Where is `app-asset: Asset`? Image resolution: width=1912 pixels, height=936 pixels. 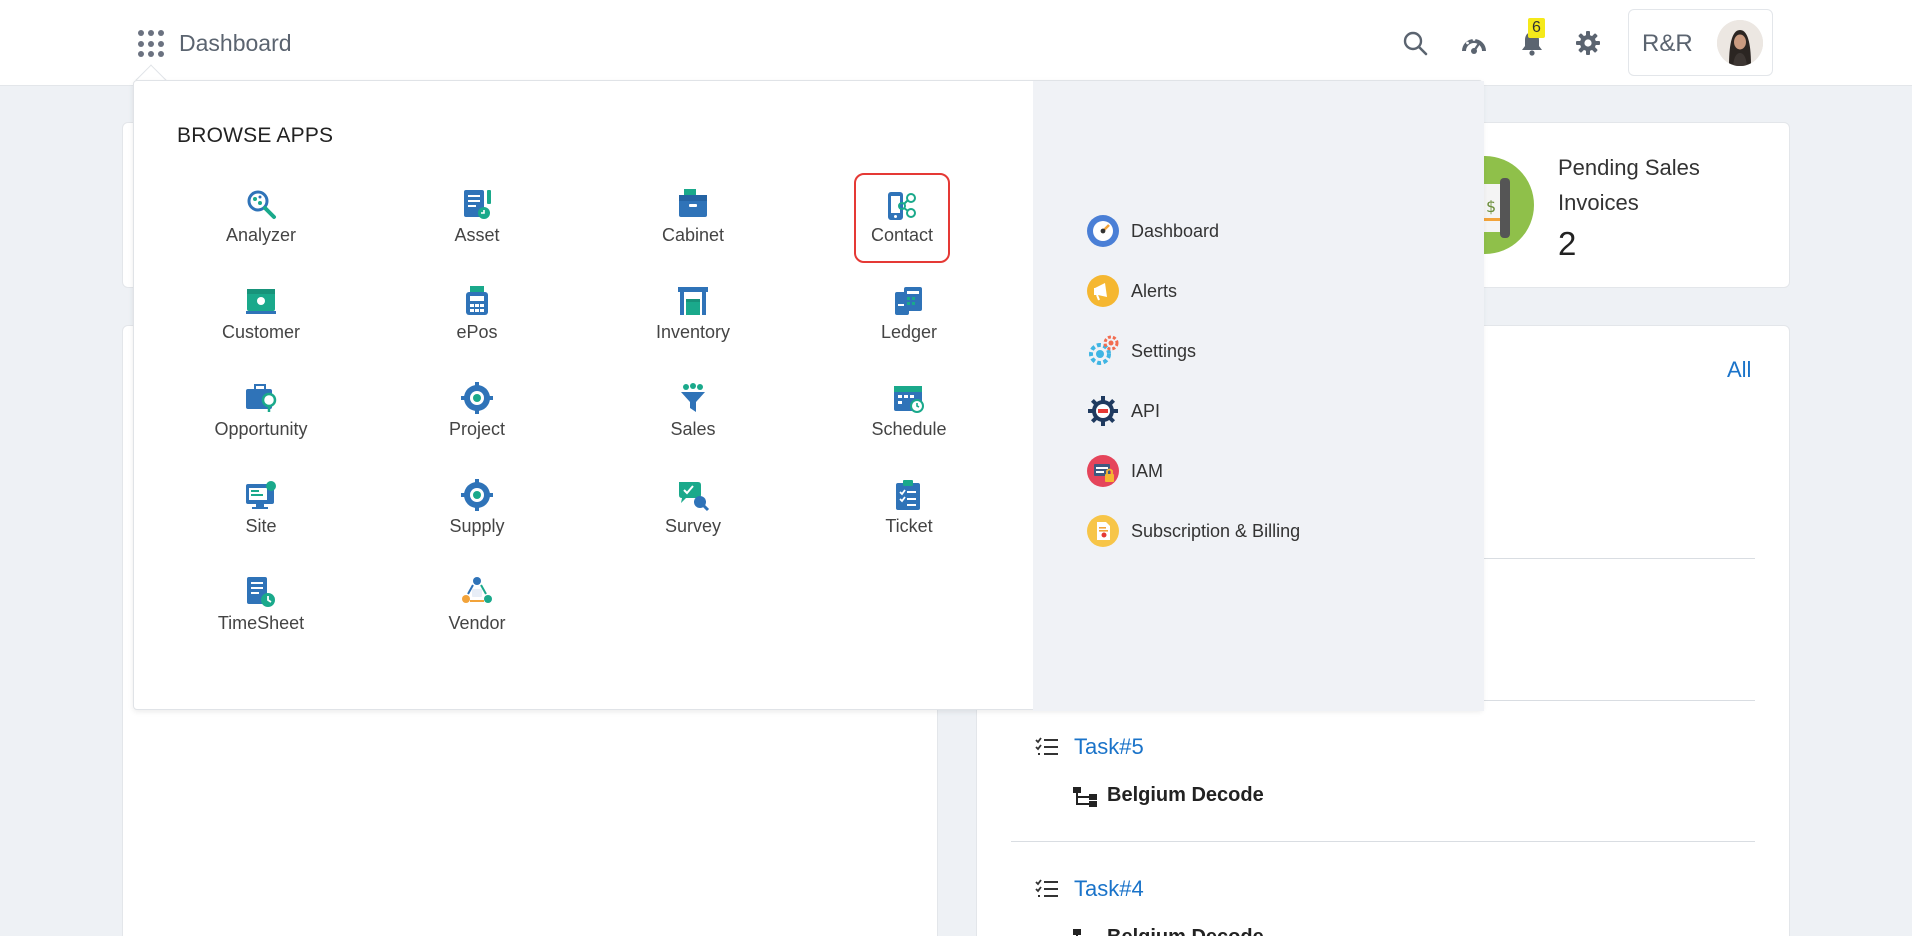 app-asset: Asset is located at coordinates (477, 216).